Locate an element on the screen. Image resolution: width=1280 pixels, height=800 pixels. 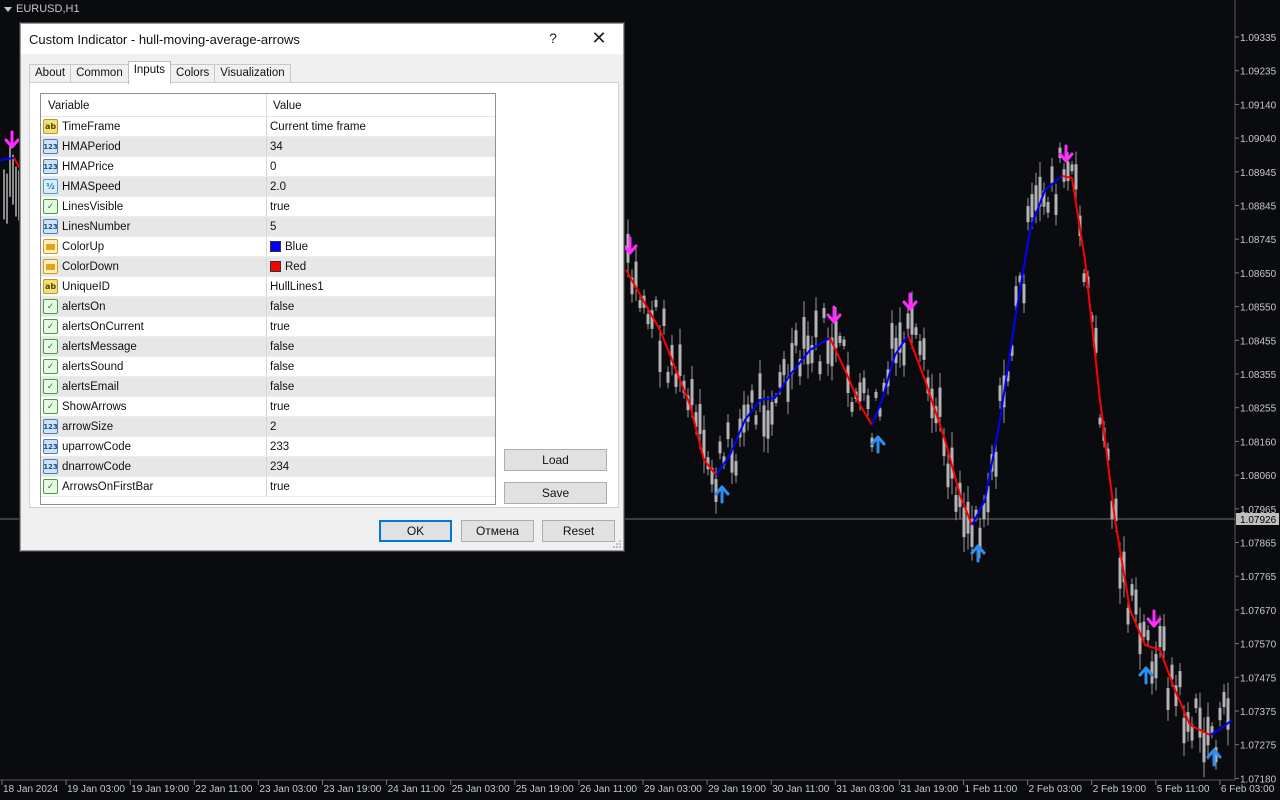
variable-value: Current time frame is located at coordinates (318, 126).